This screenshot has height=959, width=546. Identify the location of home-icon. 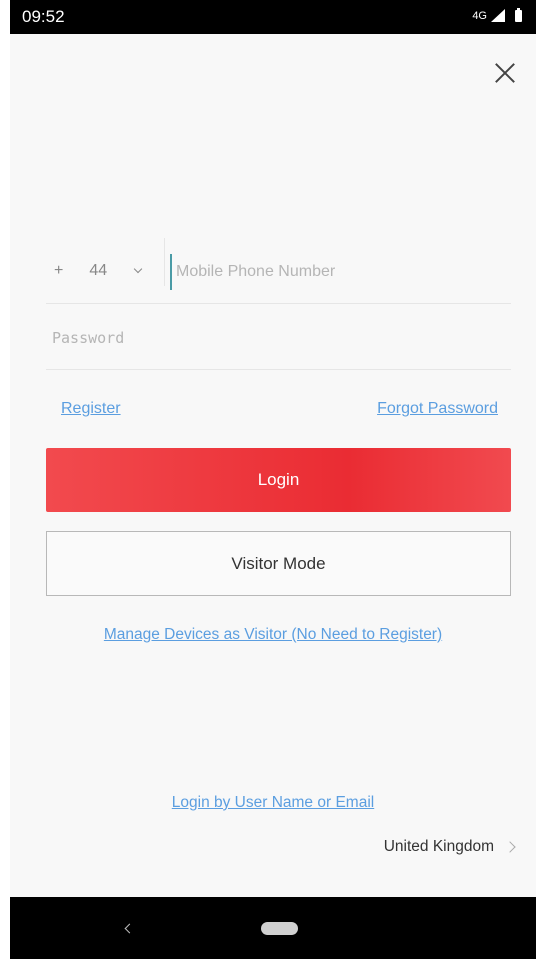
(279, 928).